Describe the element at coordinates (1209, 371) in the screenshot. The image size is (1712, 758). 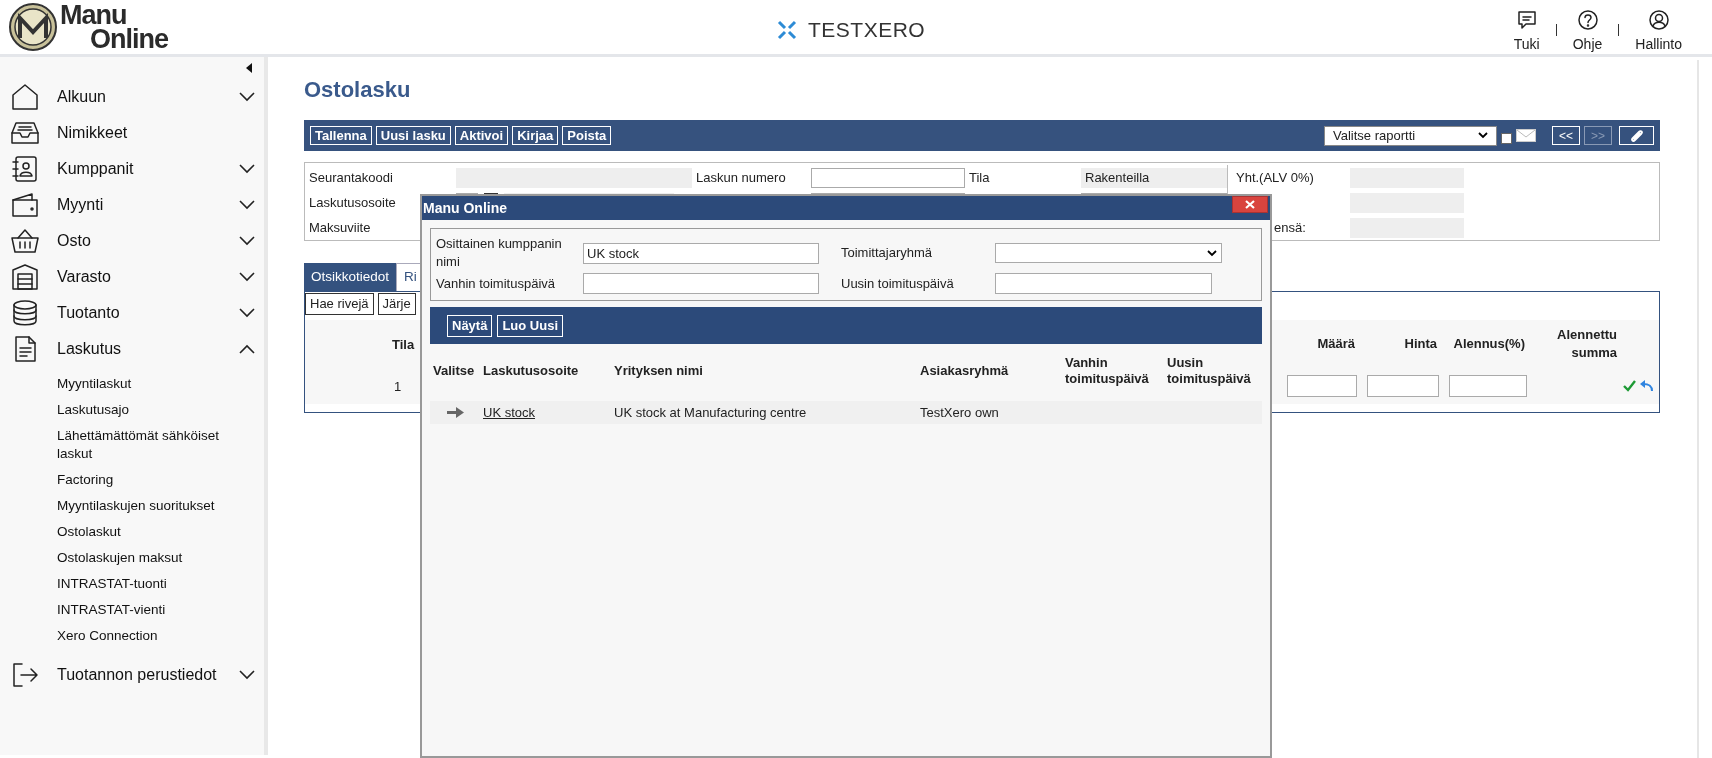
I see `column-header: Uusin toimituspäivä` at that location.